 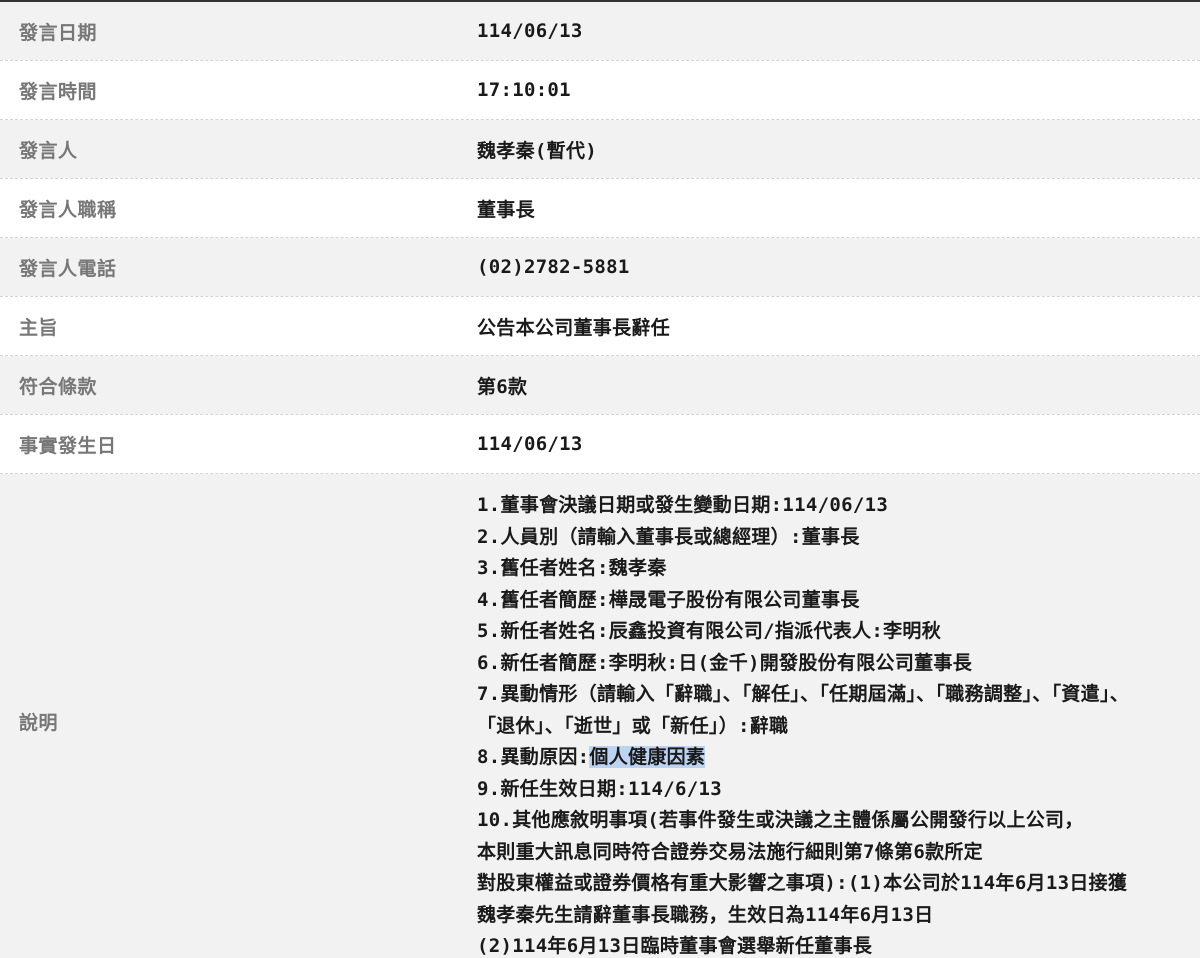 What do you see at coordinates (600, 444) in the screenshot?
I see `row-fact-date: 事實發生日 114/06/13` at bounding box center [600, 444].